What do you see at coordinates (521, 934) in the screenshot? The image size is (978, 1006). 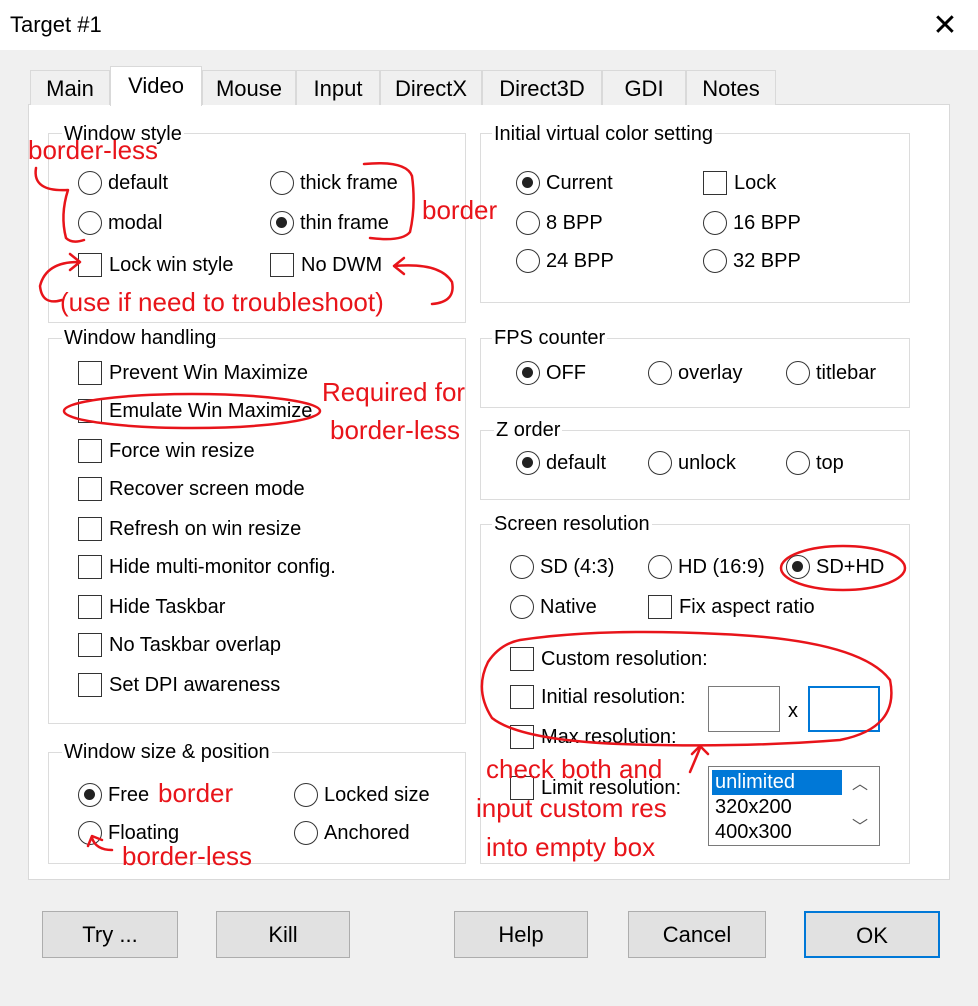 I see `help-button: Help` at bounding box center [521, 934].